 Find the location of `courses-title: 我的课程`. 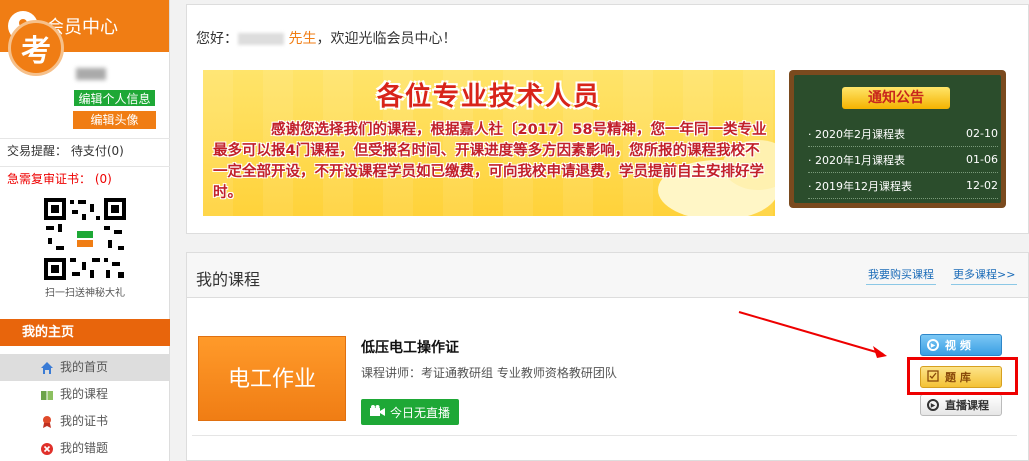

courses-title: 我的课程 is located at coordinates (228, 279).